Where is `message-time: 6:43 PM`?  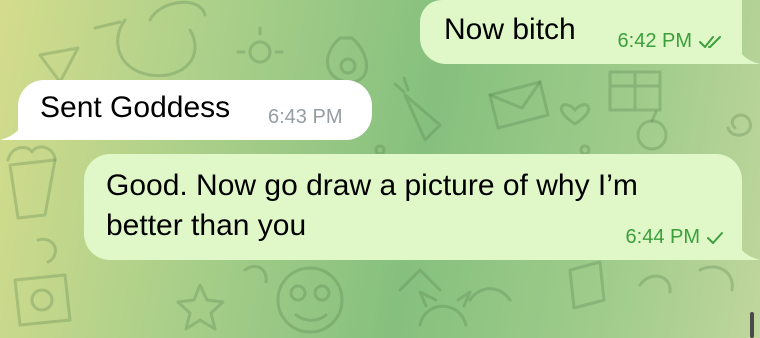
message-time: 6:43 PM is located at coordinates (305, 117).